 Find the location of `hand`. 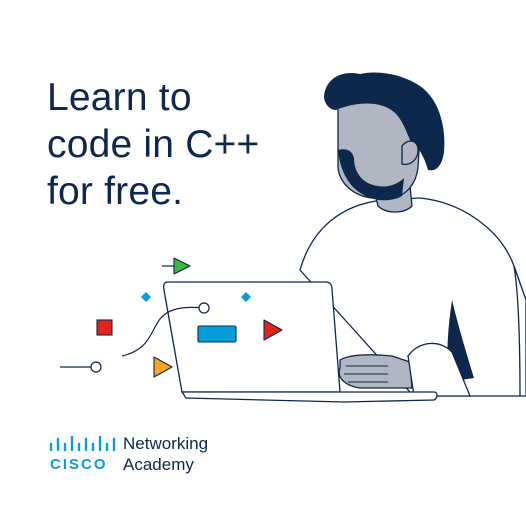

hand is located at coordinates (375, 371).